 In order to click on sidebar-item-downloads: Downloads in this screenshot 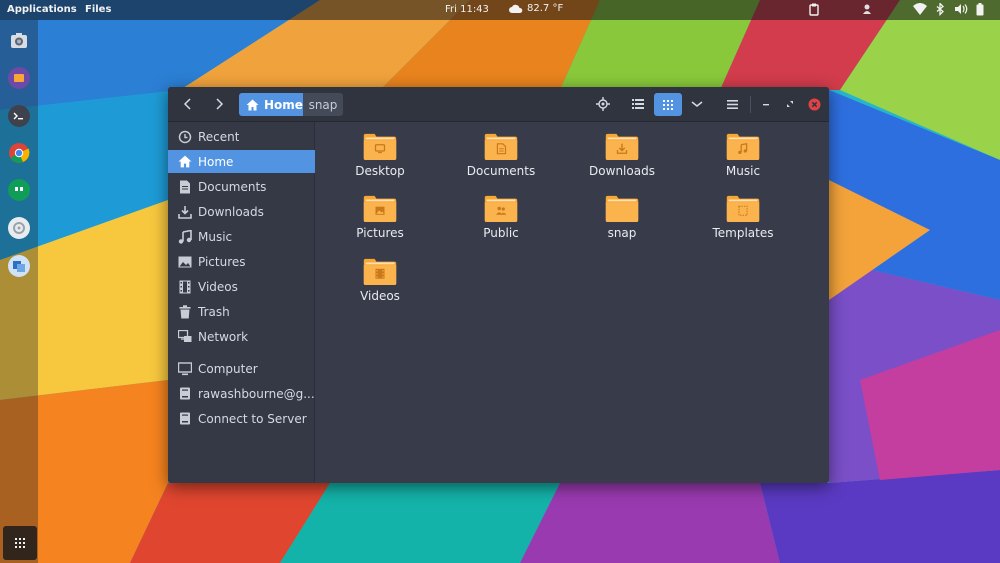, I will do `click(241, 211)`.